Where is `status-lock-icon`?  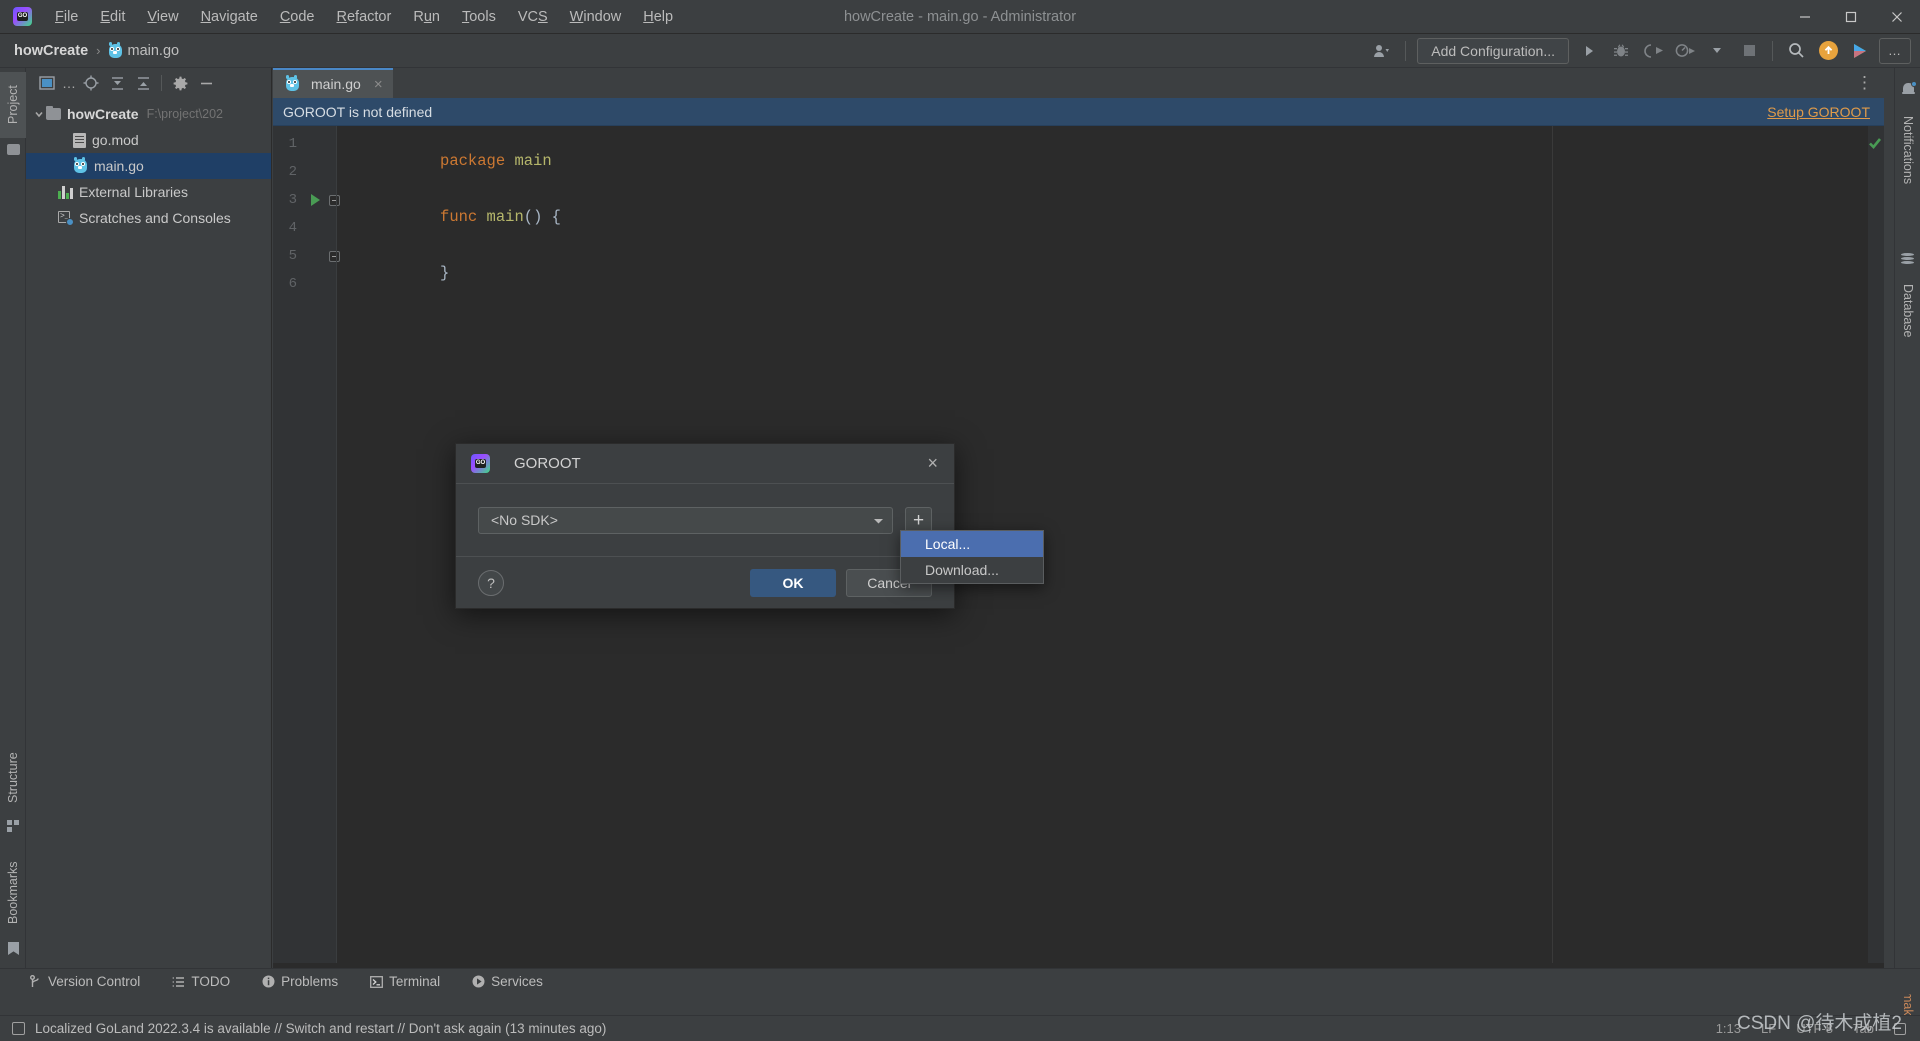
status-lock-icon is located at coordinates (1900, 1028).